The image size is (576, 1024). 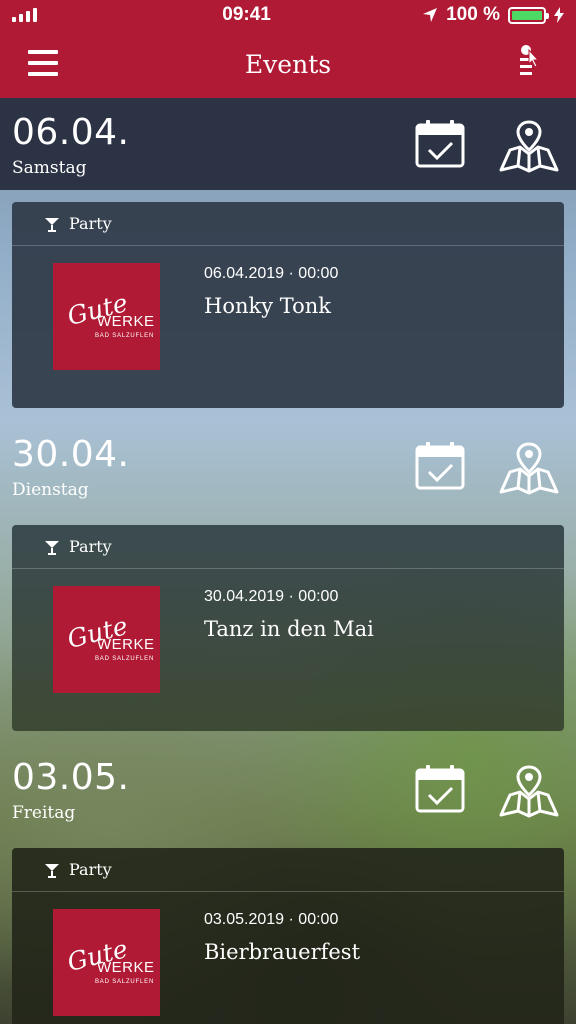 I want to click on event-datetime: 03.05.2019 · 00:00, so click(x=271, y=919).